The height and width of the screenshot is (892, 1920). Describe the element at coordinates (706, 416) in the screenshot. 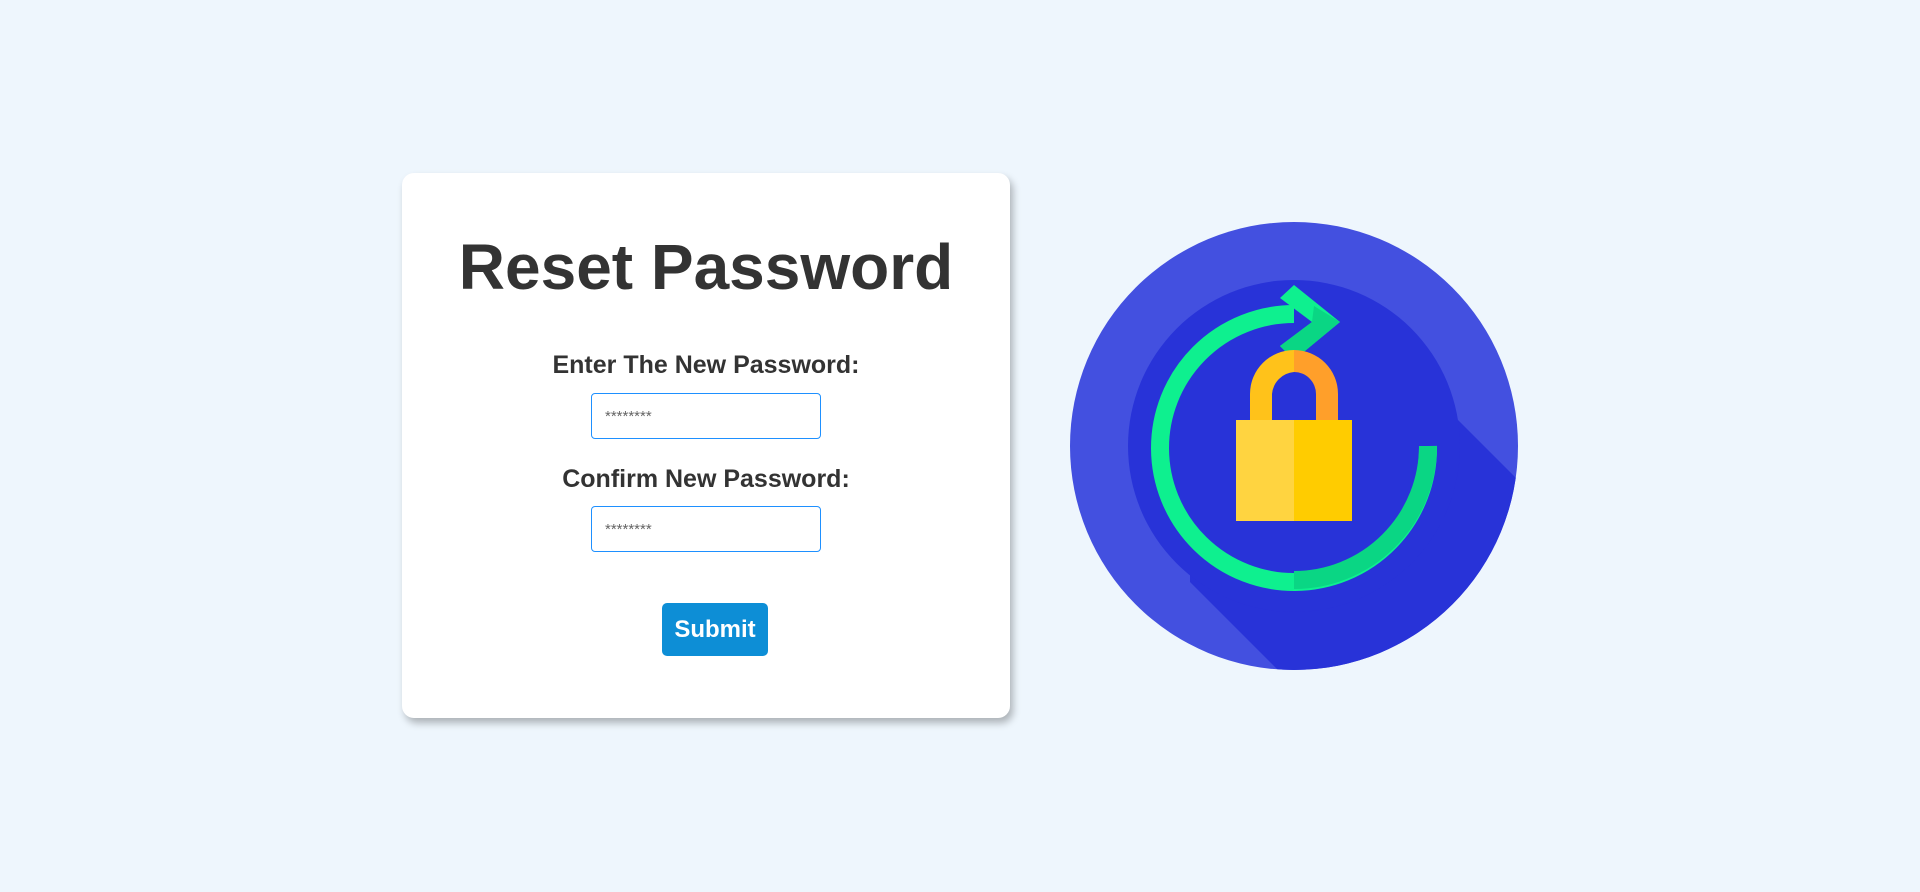

I see `new-password-field` at that location.